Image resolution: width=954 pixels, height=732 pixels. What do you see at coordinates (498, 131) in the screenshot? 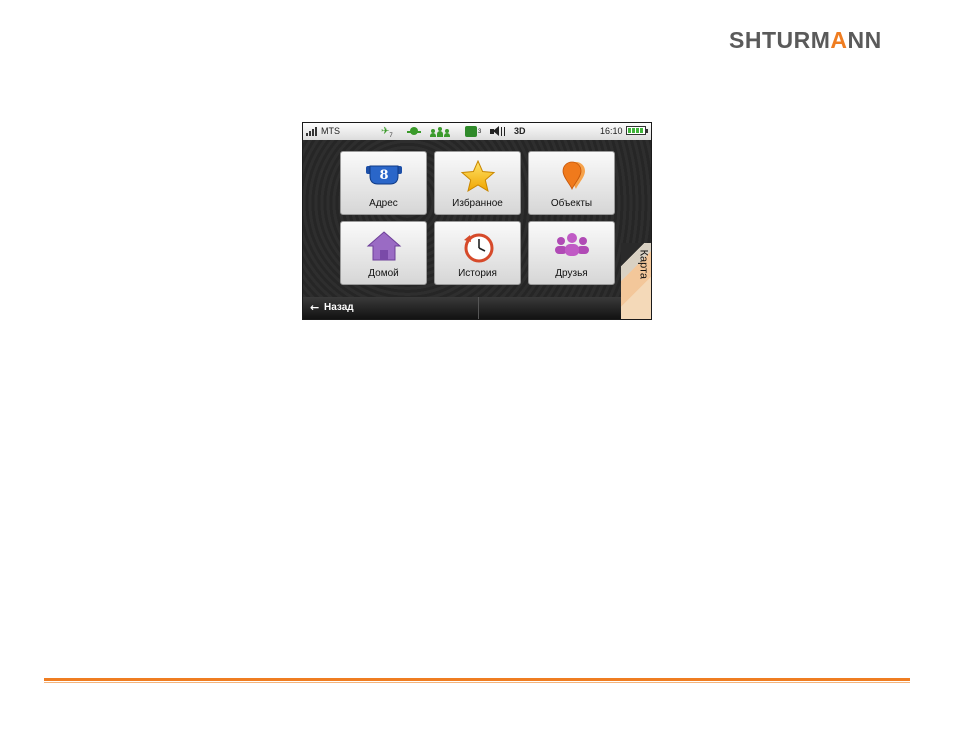
I see `volume-icon` at bounding box center [498, 131].